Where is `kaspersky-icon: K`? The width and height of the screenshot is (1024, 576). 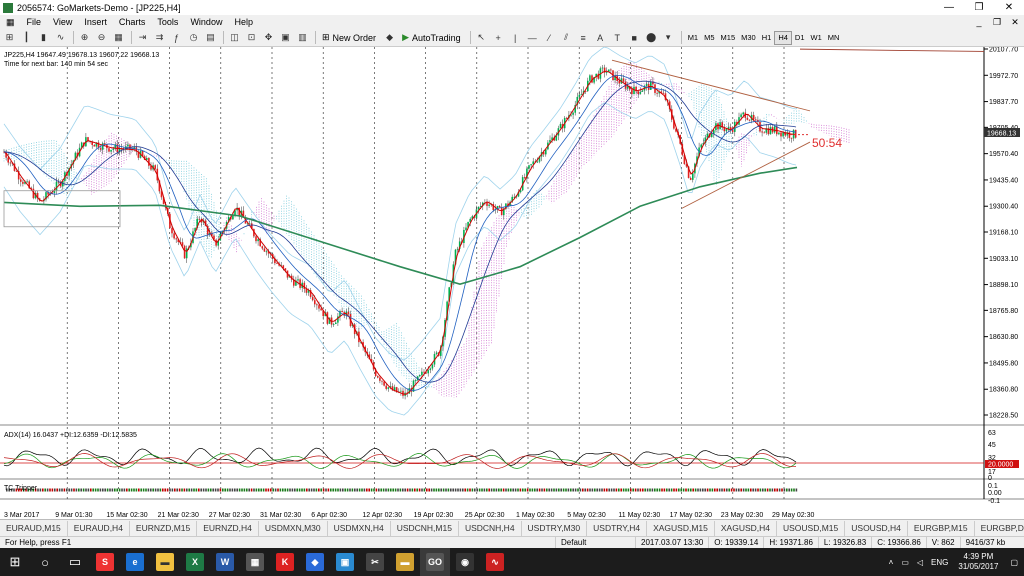 kaspersky-icon: K is located at coordinates (285, 562).